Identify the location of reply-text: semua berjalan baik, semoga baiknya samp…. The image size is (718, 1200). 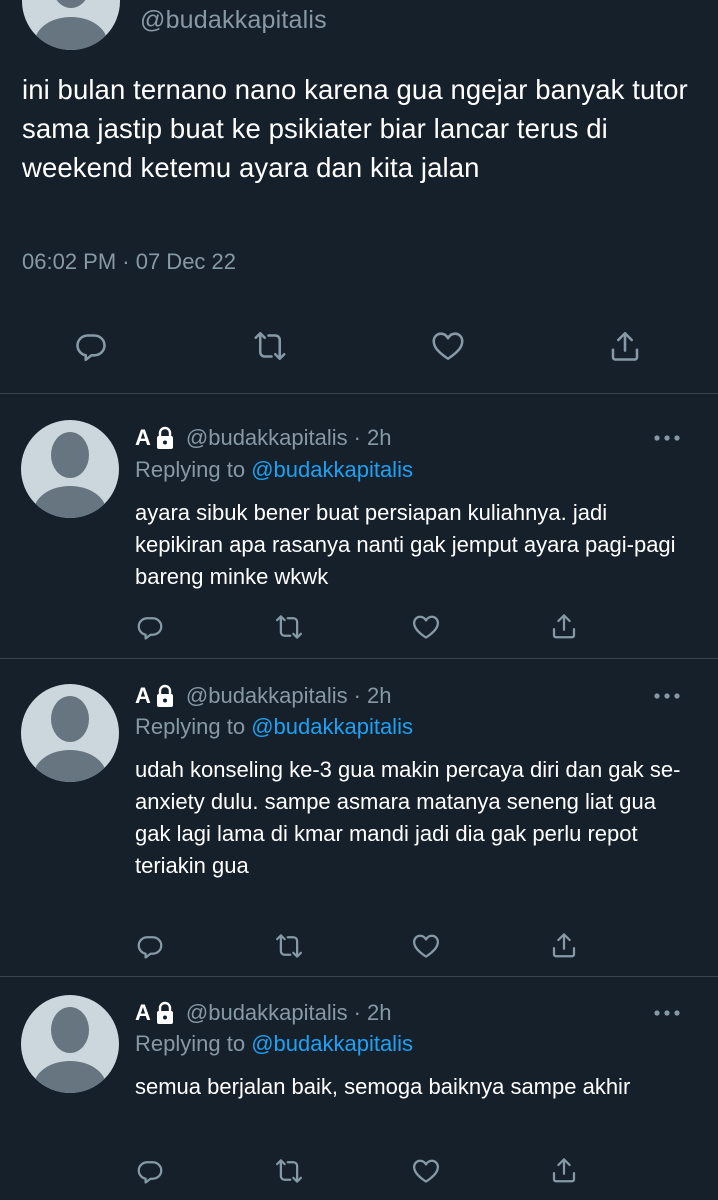
(383, 1086).